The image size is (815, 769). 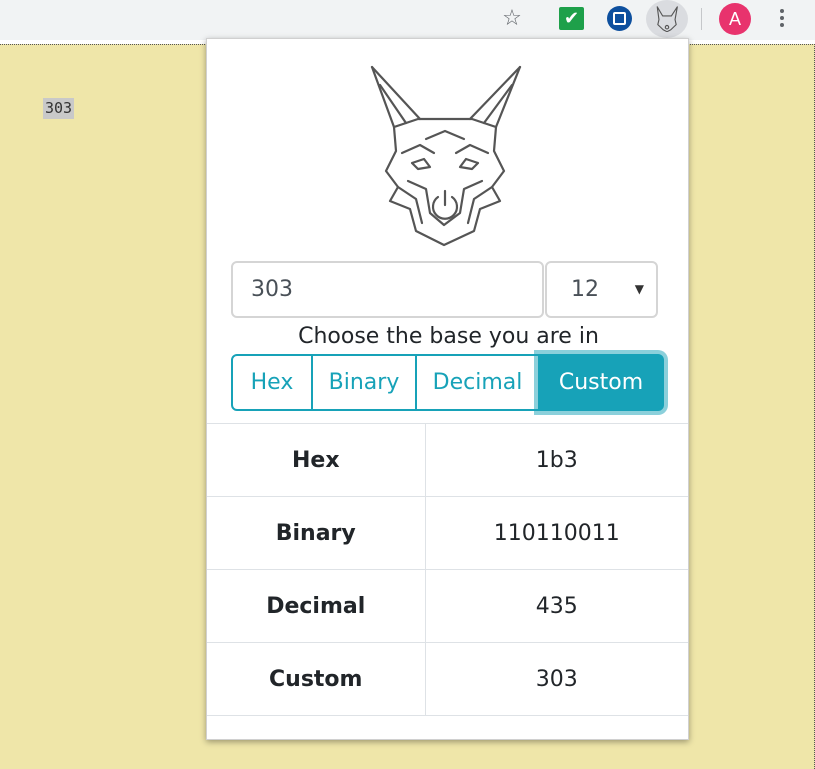 I want to click on result-label: Custom, so click(x=316, y=679).